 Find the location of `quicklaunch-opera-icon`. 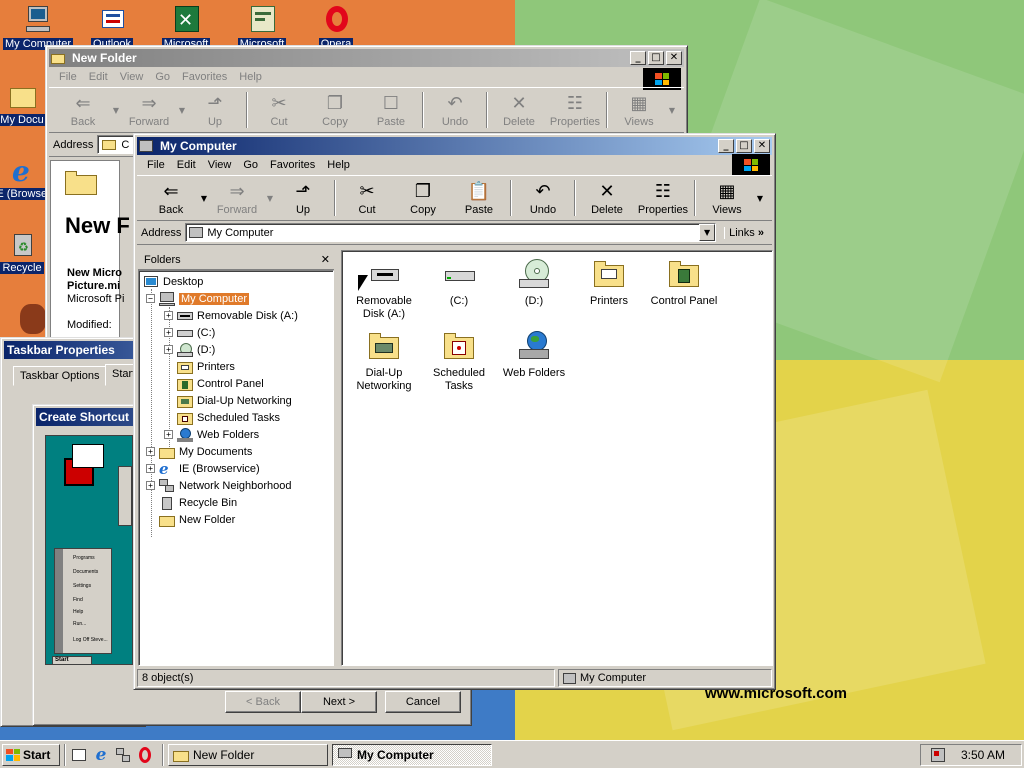

quicklaunch-opera-icon is located at coordinates (145, 755).